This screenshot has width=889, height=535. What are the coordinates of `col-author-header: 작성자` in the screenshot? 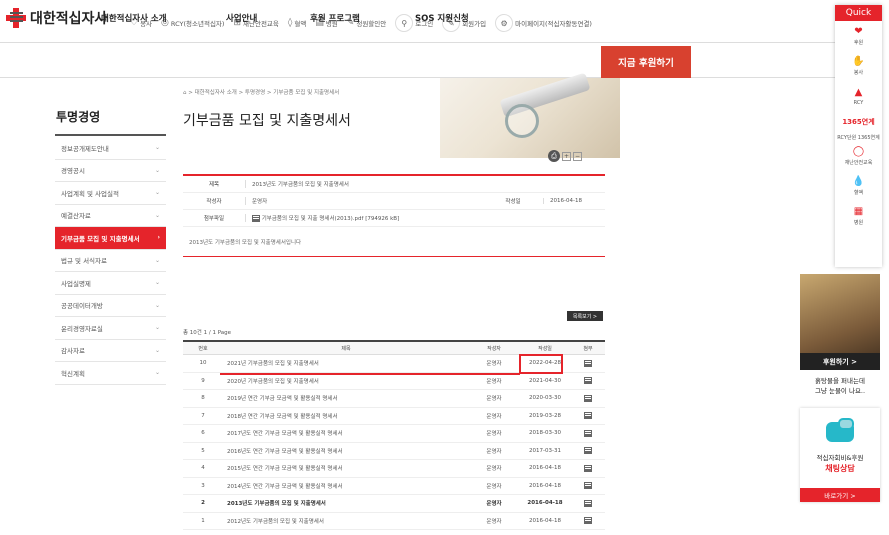 It's located at (494, 348).